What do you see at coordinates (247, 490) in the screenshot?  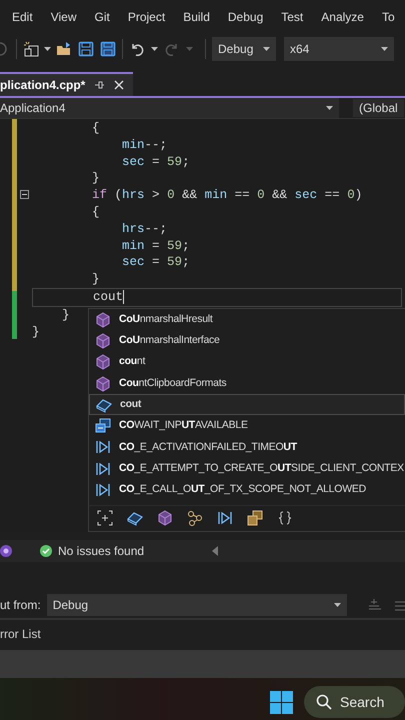 I see `completion-item: CO_E_CALL_OUT_OF_TX_SCOPE_NOT_ALLOWED` at bounding box center [247, 490].